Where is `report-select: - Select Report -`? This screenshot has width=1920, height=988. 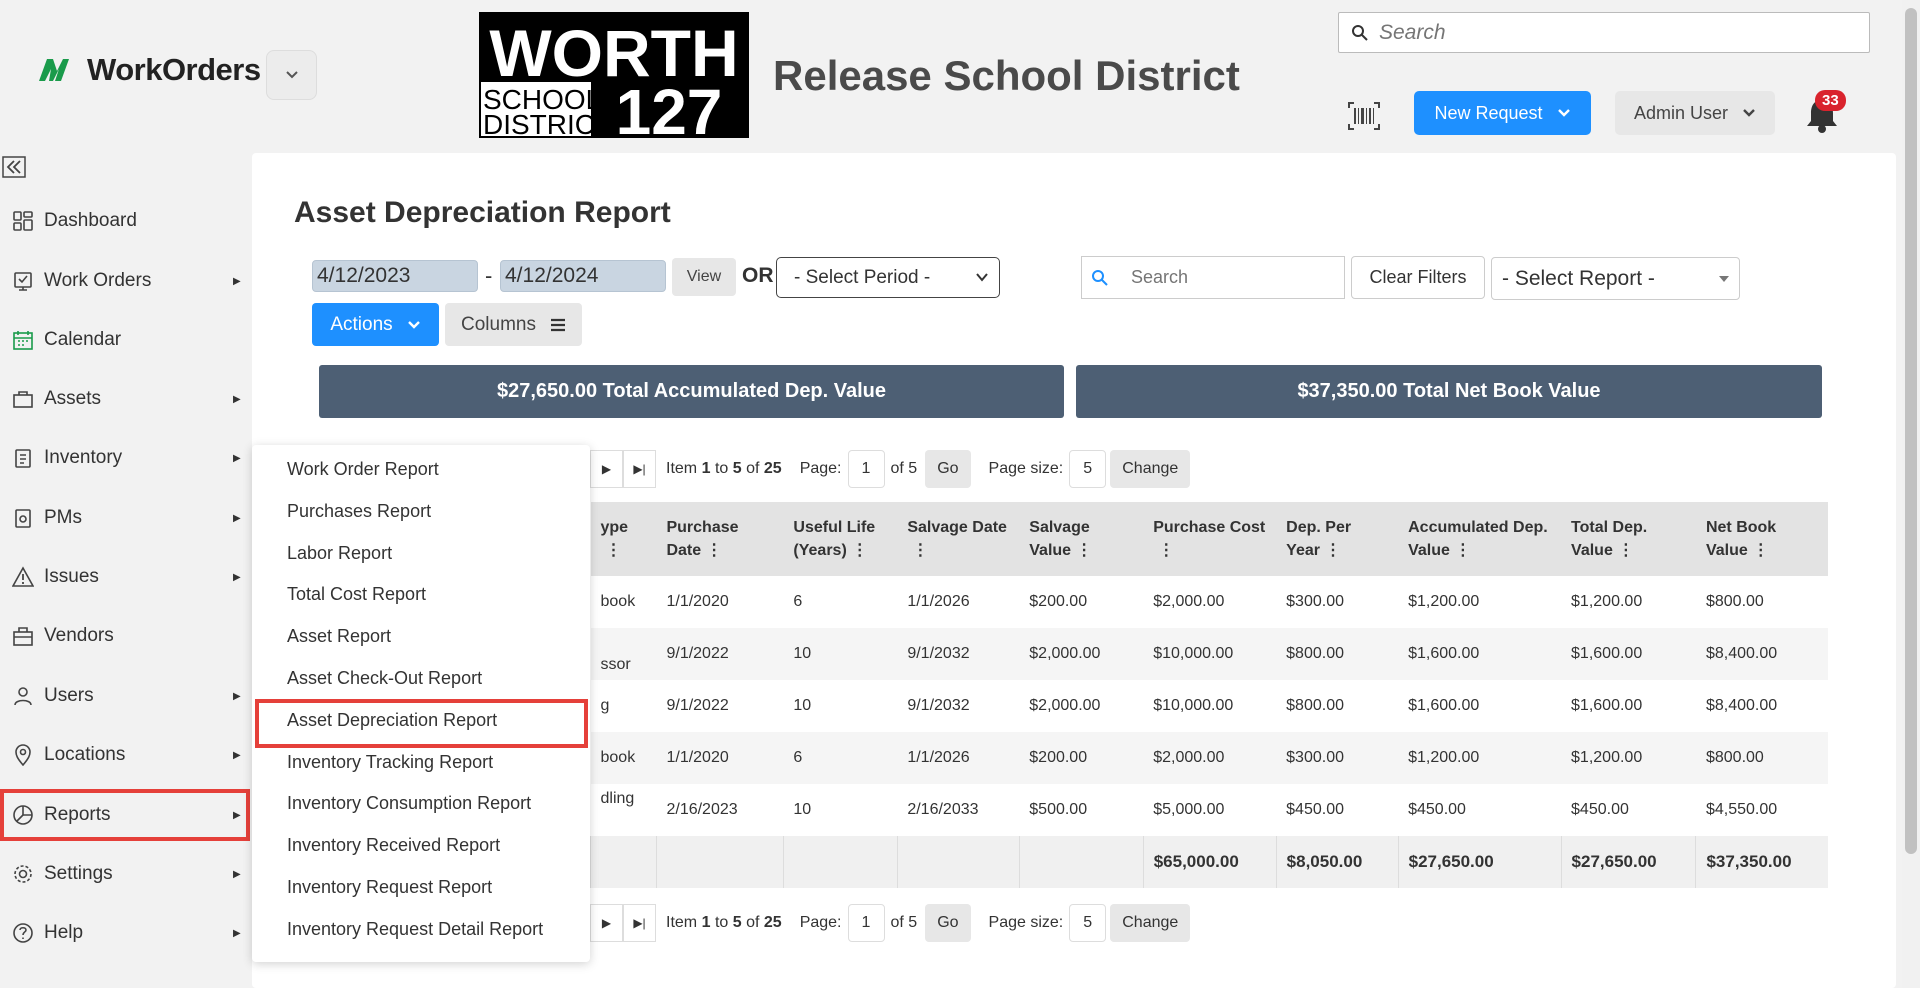 report-select: - Select Report - is located at coordinates (1615, 278).